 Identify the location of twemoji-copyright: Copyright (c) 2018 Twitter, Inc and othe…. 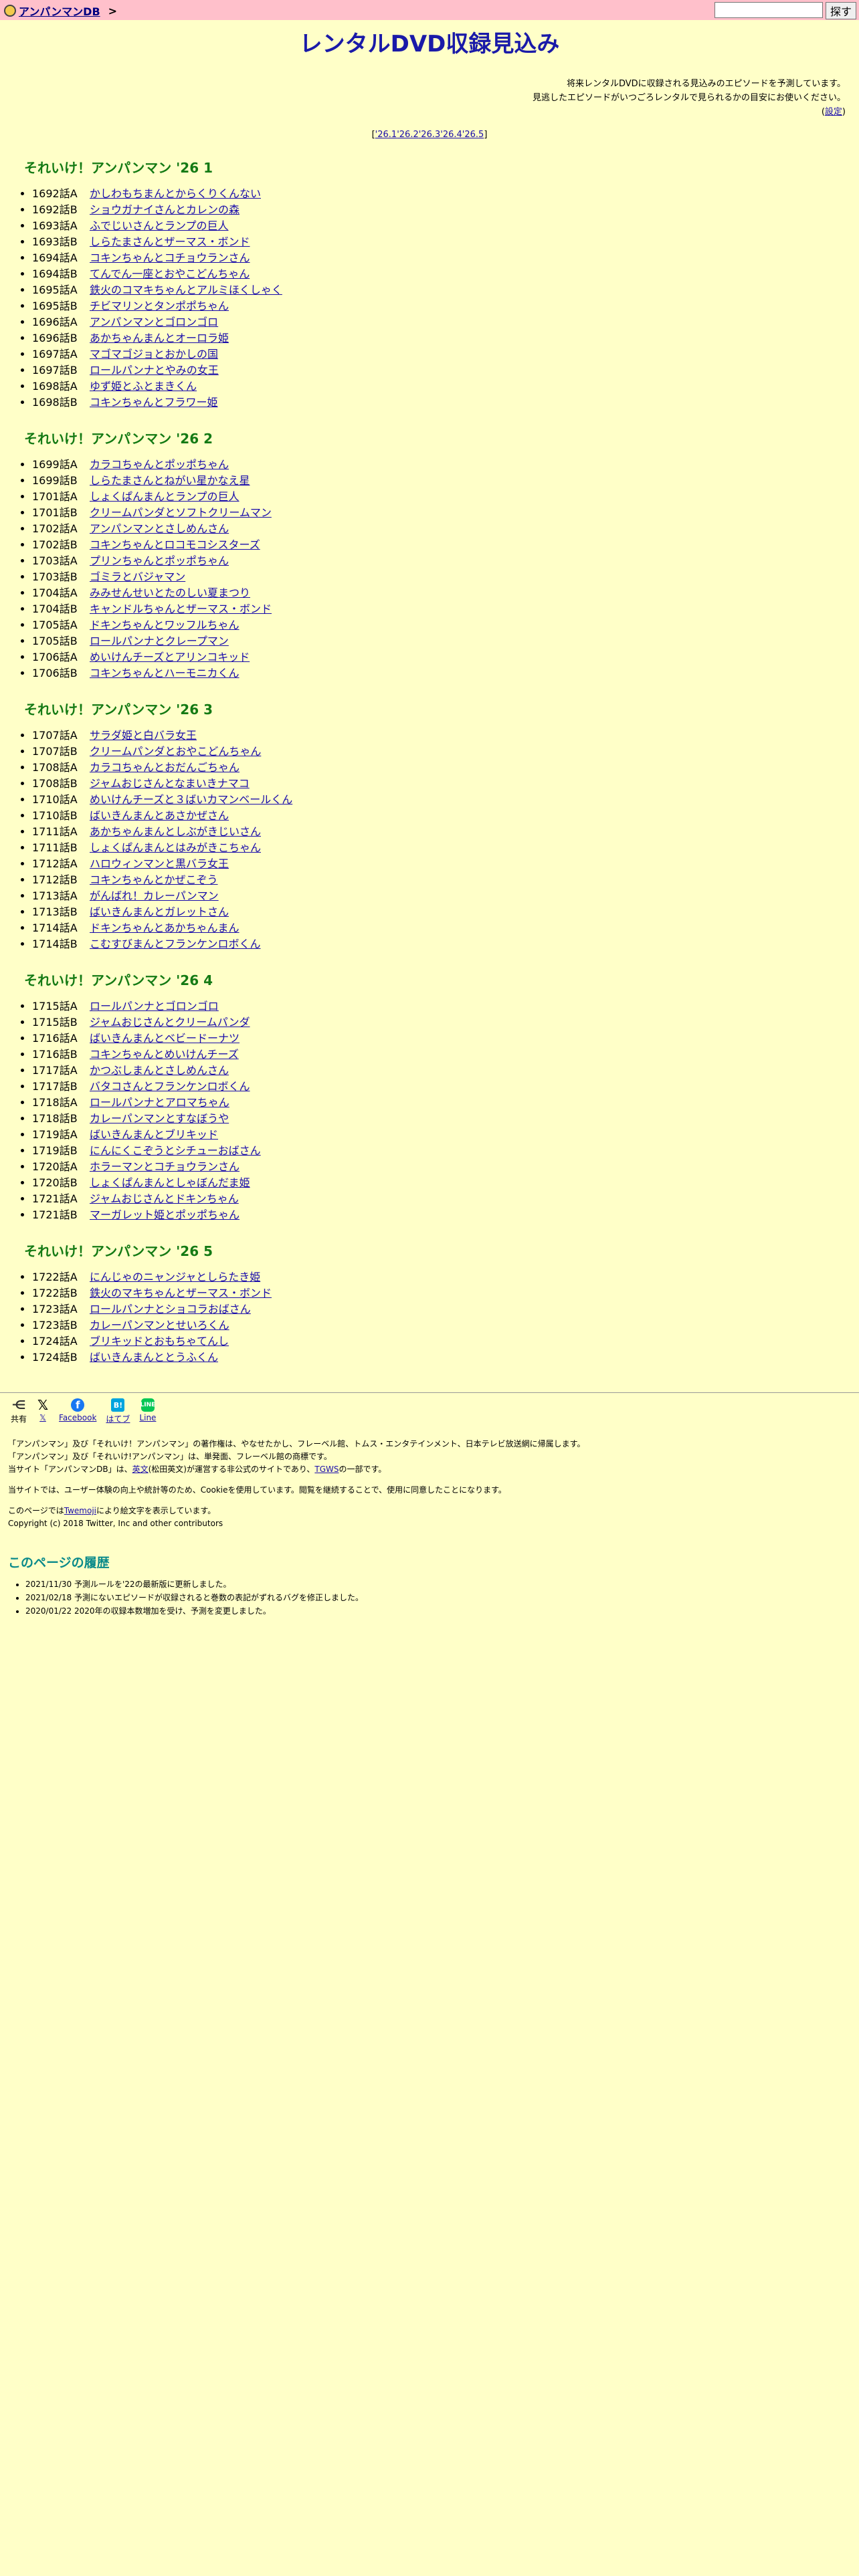
(116, 1523).